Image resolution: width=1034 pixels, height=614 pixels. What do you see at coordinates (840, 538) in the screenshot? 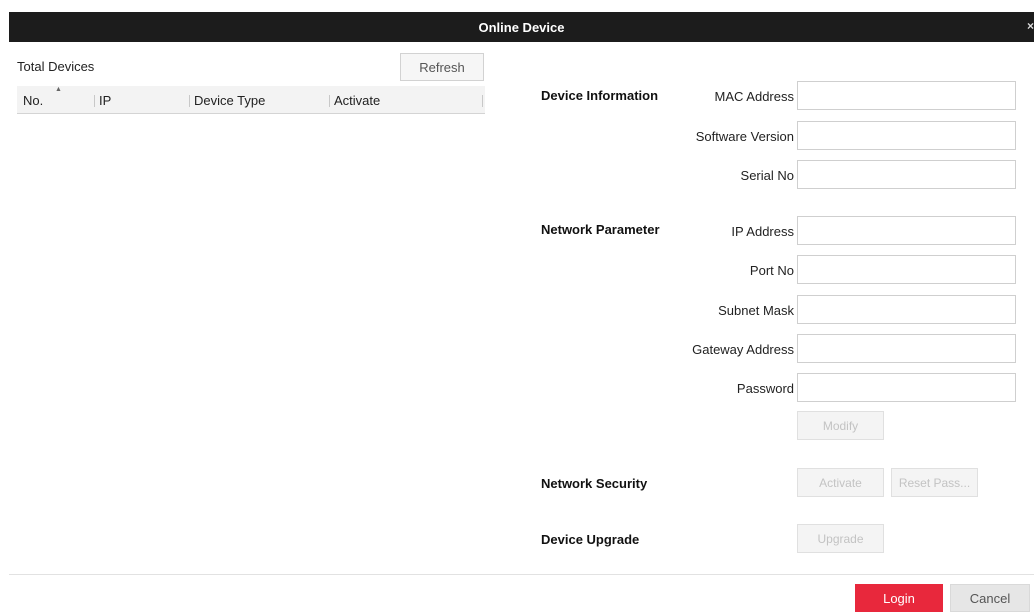
I see `upgrade-button: Upgrade` at bounding box center [840, 538].